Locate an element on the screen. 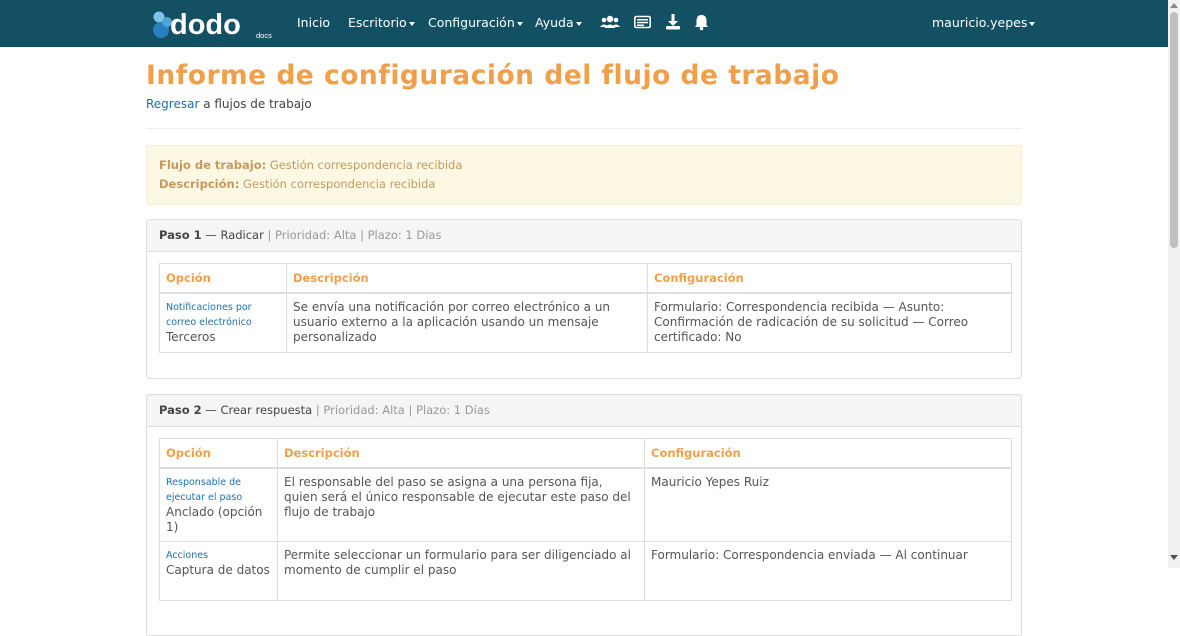  nav-configuracion-label: Configuración is located at coordinates (471, 22).